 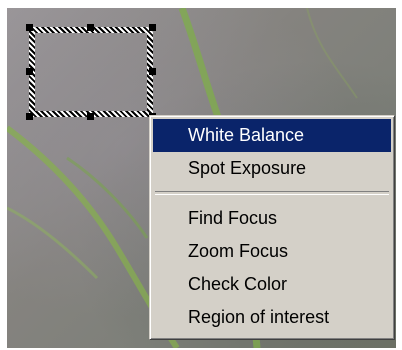 What do you see at coordinates (91, 72) in the screenshot?
I see `roi-selection-rectangle` at bounding box center [91, 72].